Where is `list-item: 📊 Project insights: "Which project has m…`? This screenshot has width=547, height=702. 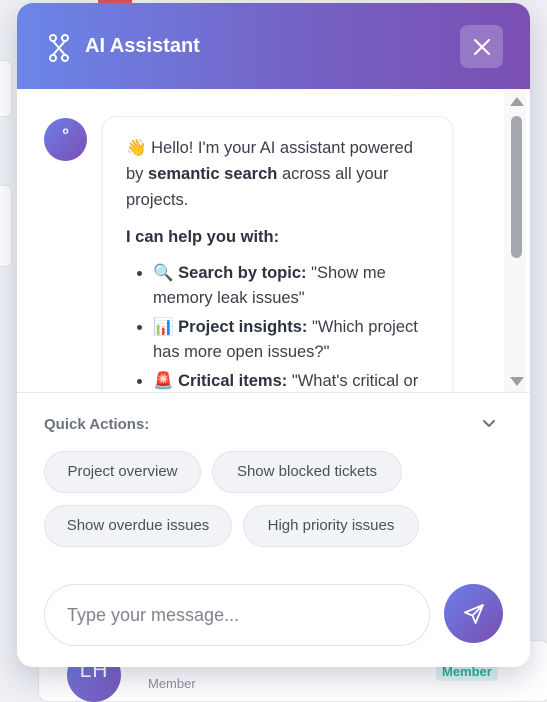 list-item: 📊 Project insights: "Which project has m… is located at coordinates (291, 340).